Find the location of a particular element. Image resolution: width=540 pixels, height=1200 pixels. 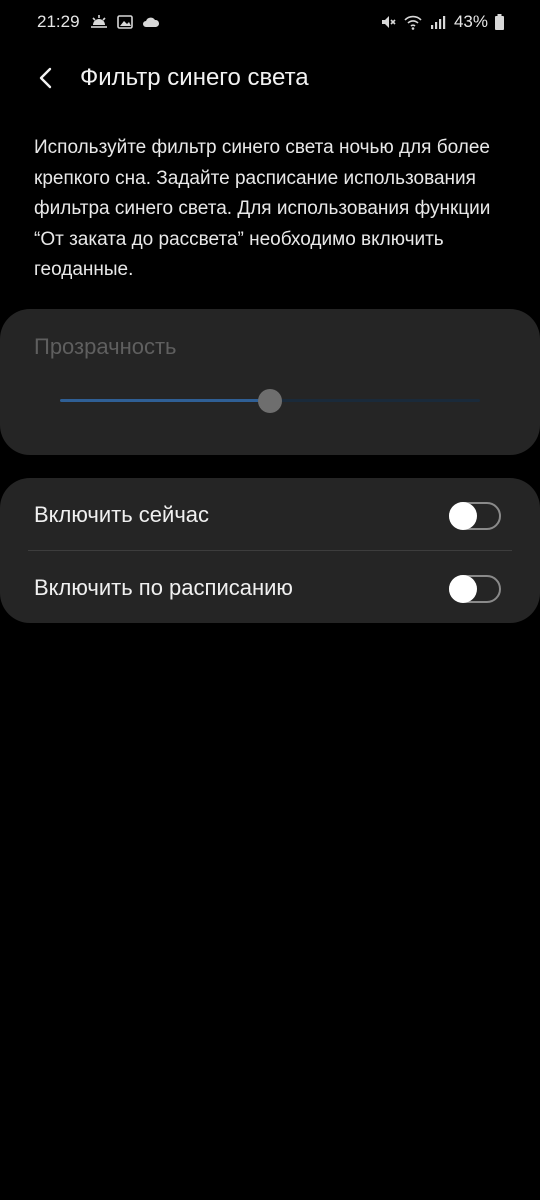

battery-icon is located at coordinates (499, 22).